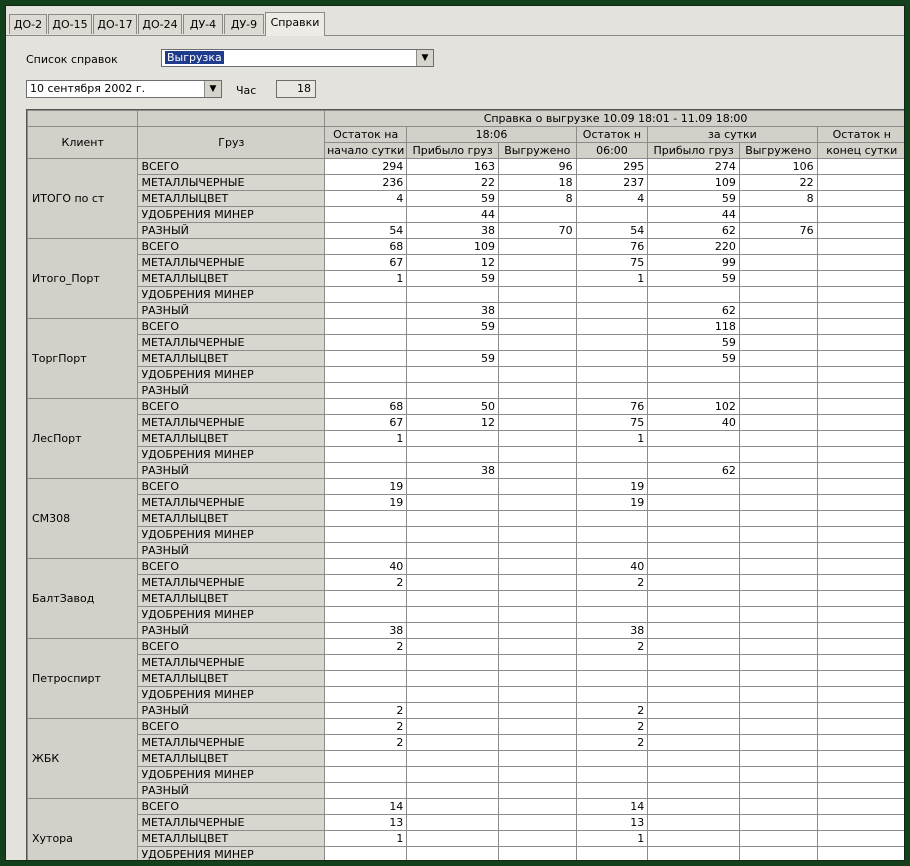 This screenshot has width=910, height=866. Describe the element at coordinates (466, 710) in the screenshot. I see `table-row: РАЗНЫЙ 2 2` at that location.